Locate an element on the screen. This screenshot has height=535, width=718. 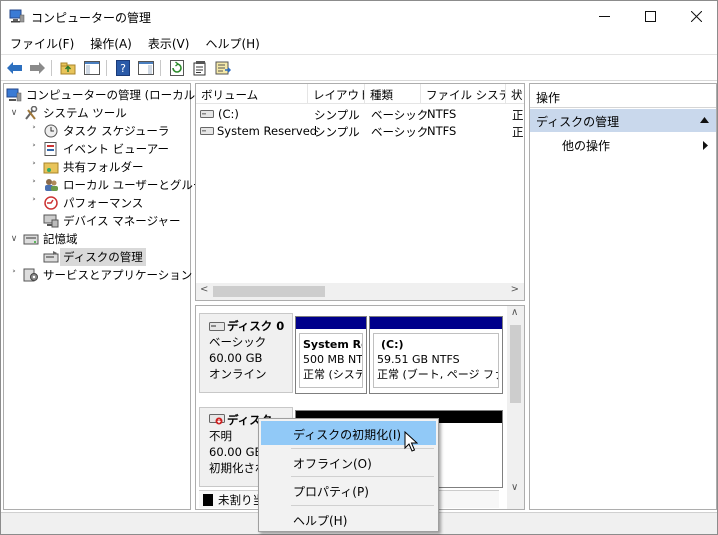
export-button is located at coordinates (223, 68).